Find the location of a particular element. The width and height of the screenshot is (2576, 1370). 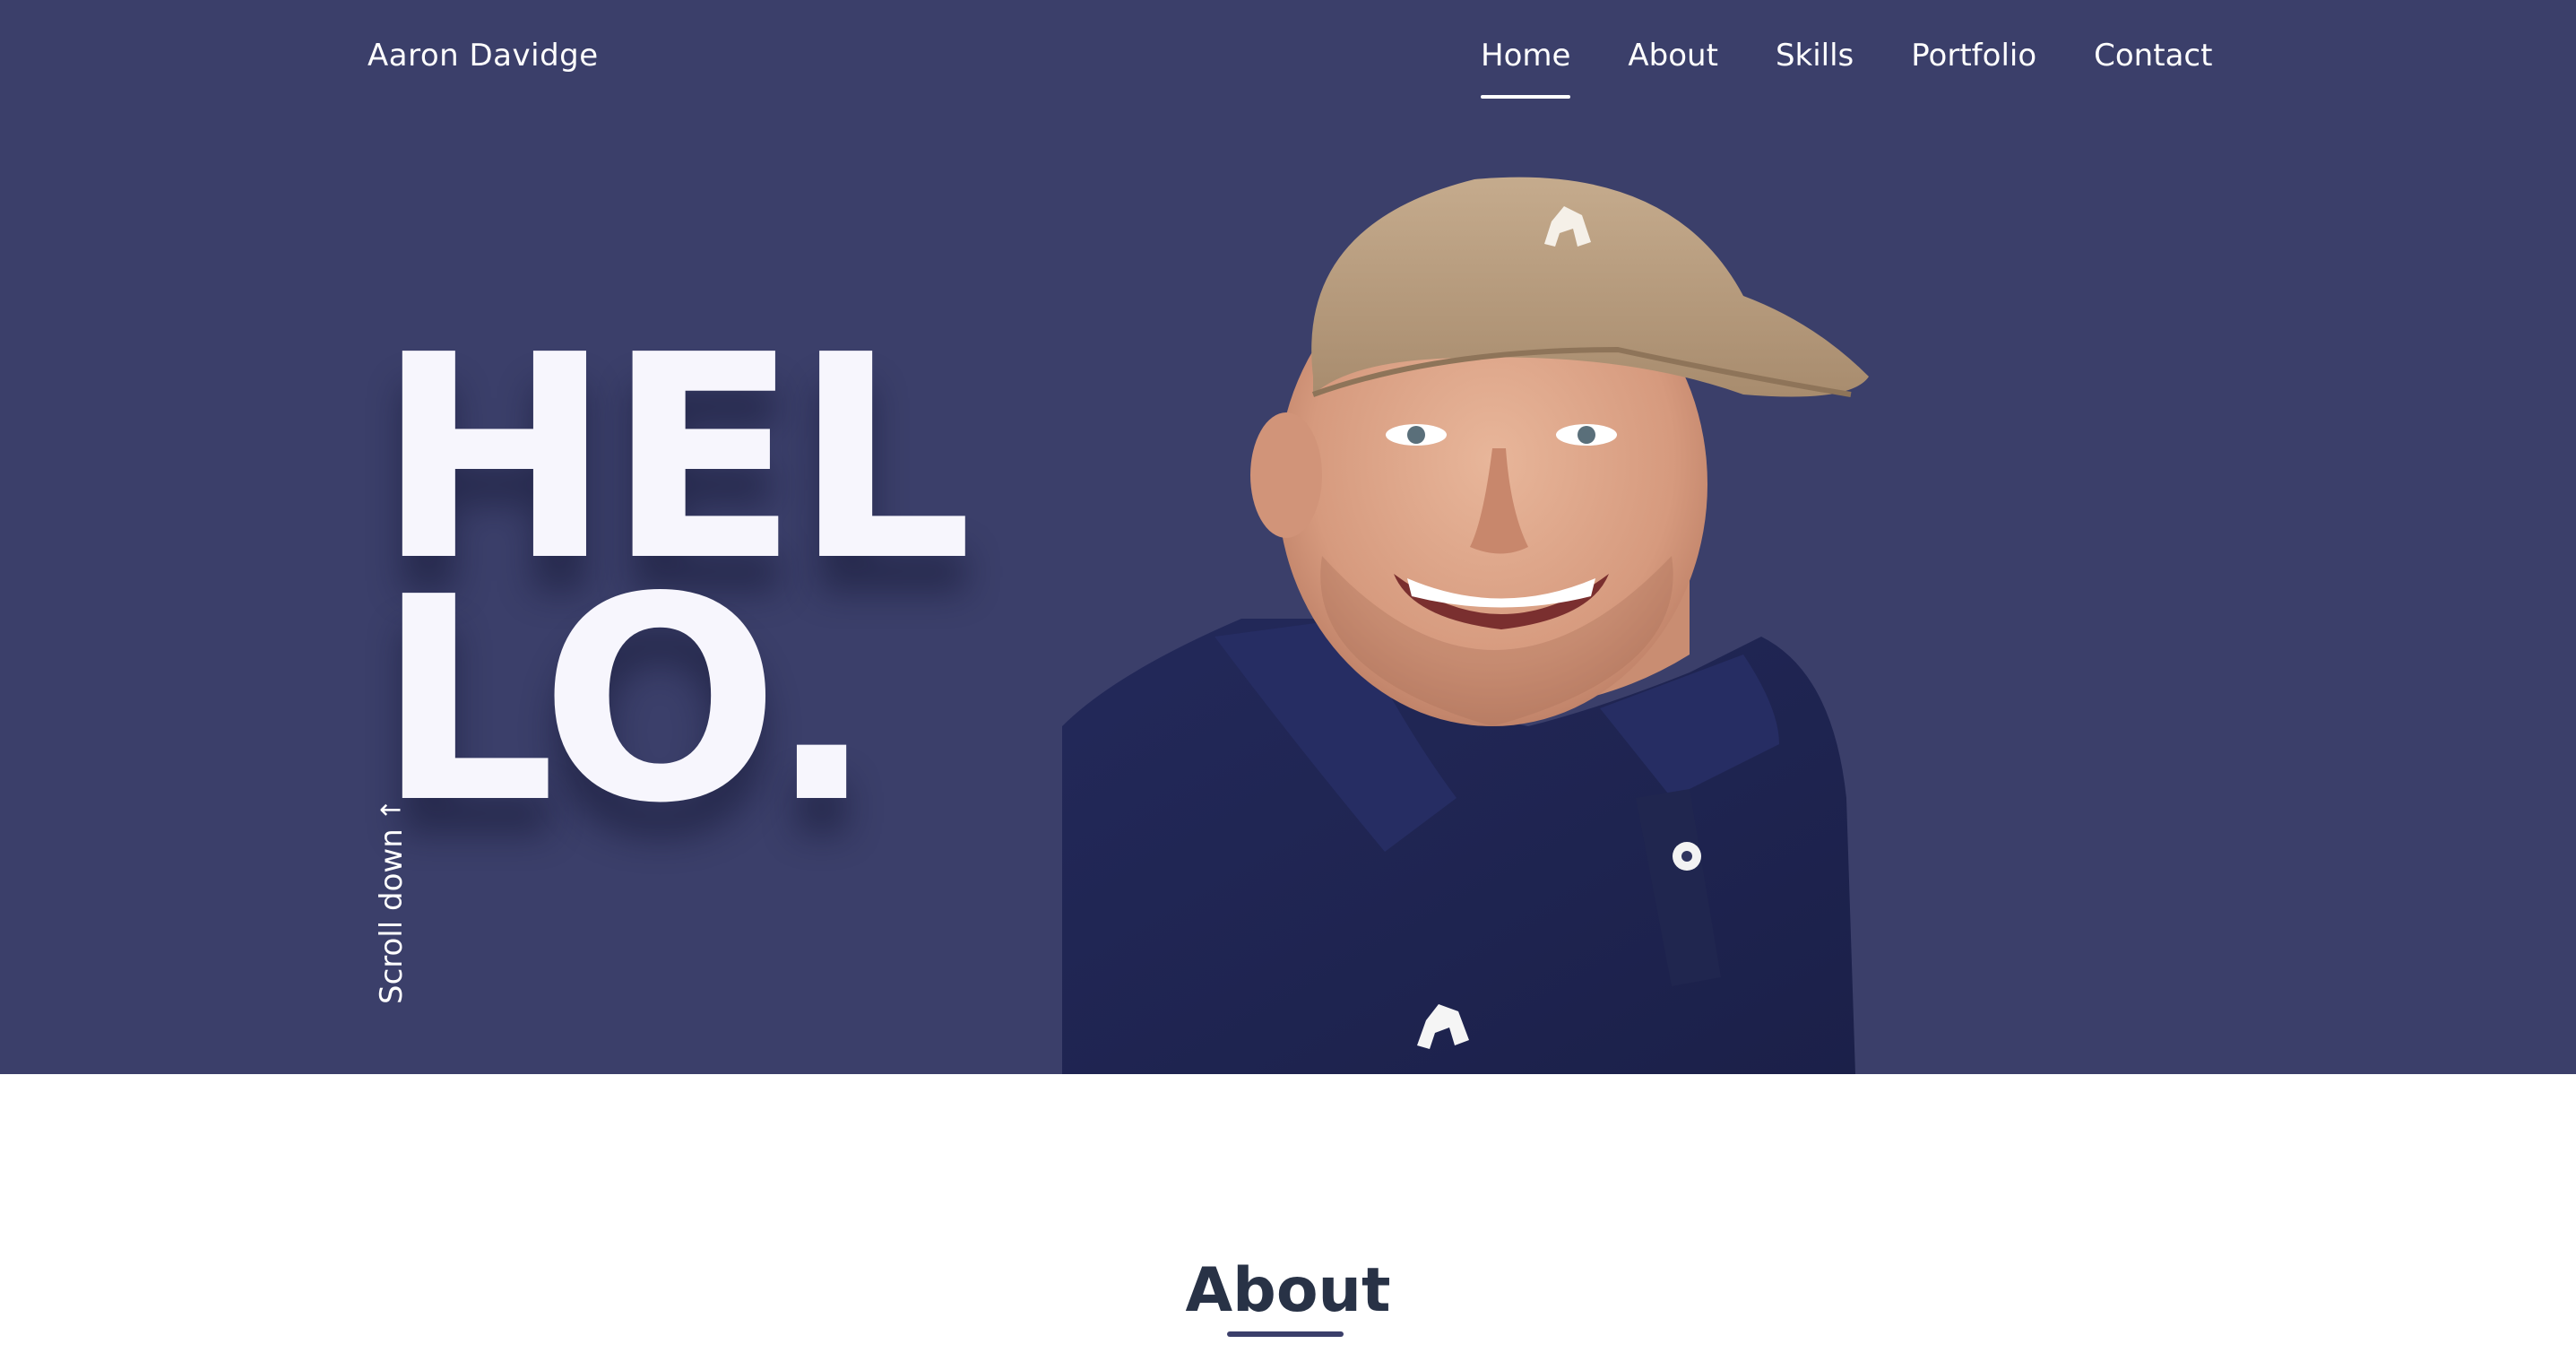

nav-skills-link: Skills is located at coordinates (1815, 56).